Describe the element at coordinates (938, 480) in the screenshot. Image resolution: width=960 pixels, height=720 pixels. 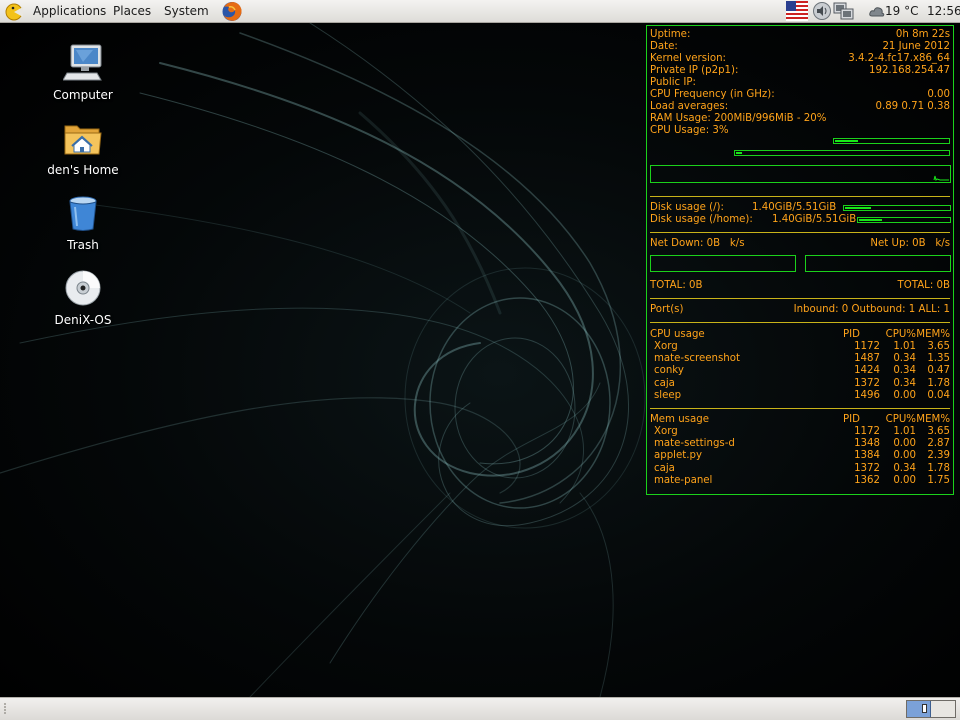
I see `process-mem: 1.75` at that location.